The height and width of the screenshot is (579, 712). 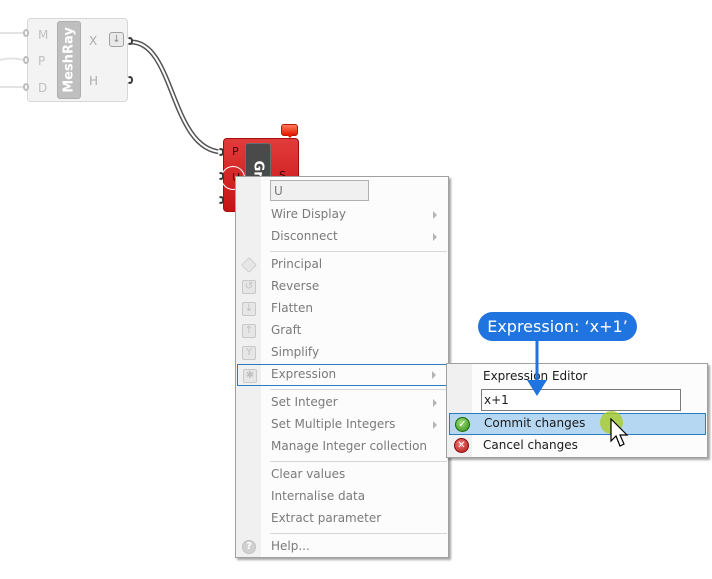 What do you see at coordinates (41, 61) in the screenshot?
I see `meshray-input-p: P` at bounding box center [41, 61].